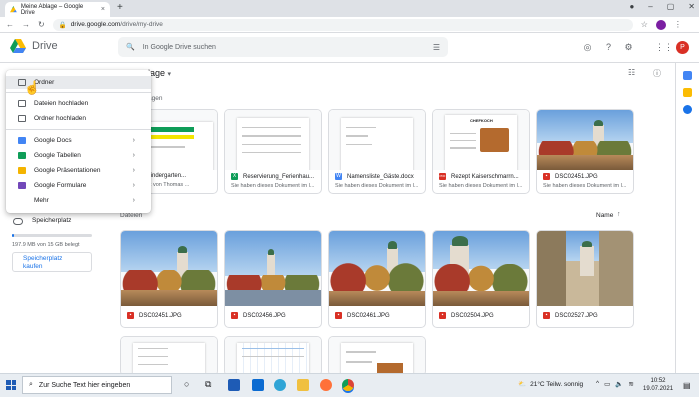 The image size is (699, 397). What do you see at coordinates (57, 155) in the screenshot?
I see `menu-item-label: Google Tabellen` at bounding box center [57, 155].